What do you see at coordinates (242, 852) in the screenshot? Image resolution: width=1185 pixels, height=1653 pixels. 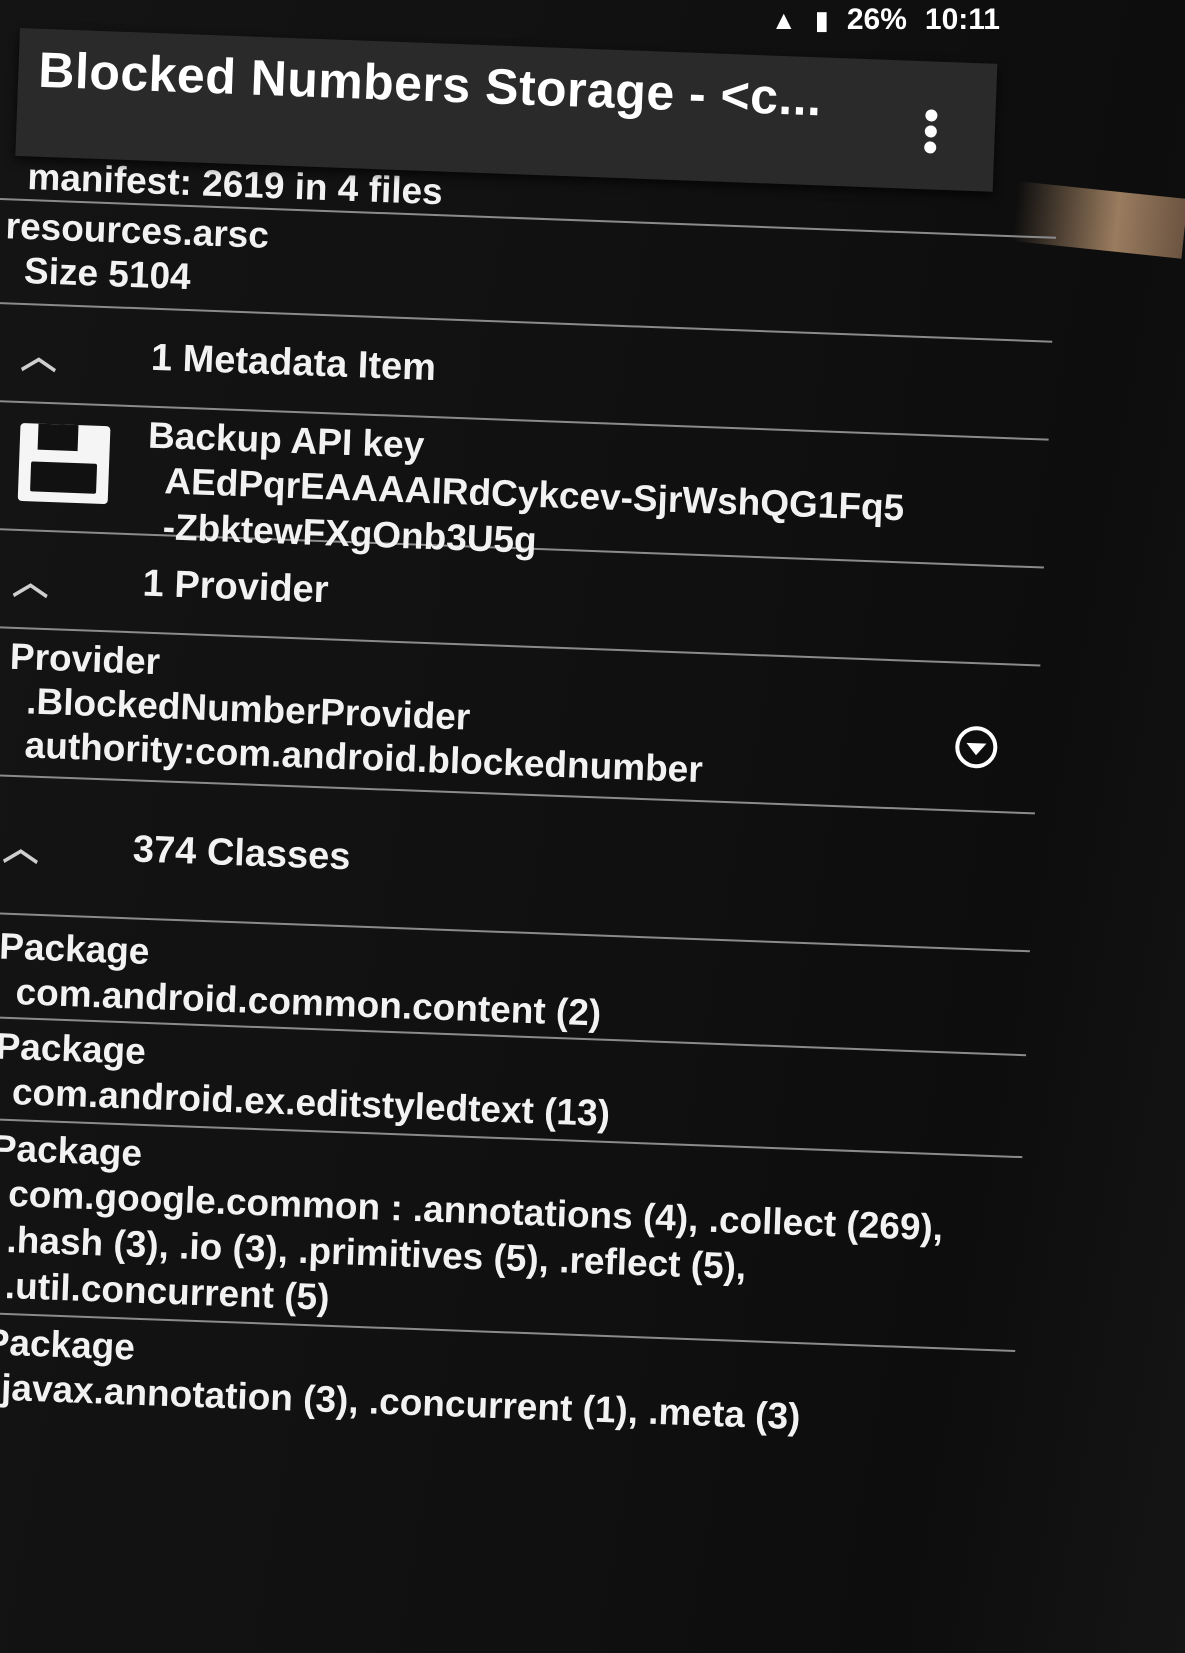 I see `classes-section-title: 374 Classes` at bounding box center [242, 852].